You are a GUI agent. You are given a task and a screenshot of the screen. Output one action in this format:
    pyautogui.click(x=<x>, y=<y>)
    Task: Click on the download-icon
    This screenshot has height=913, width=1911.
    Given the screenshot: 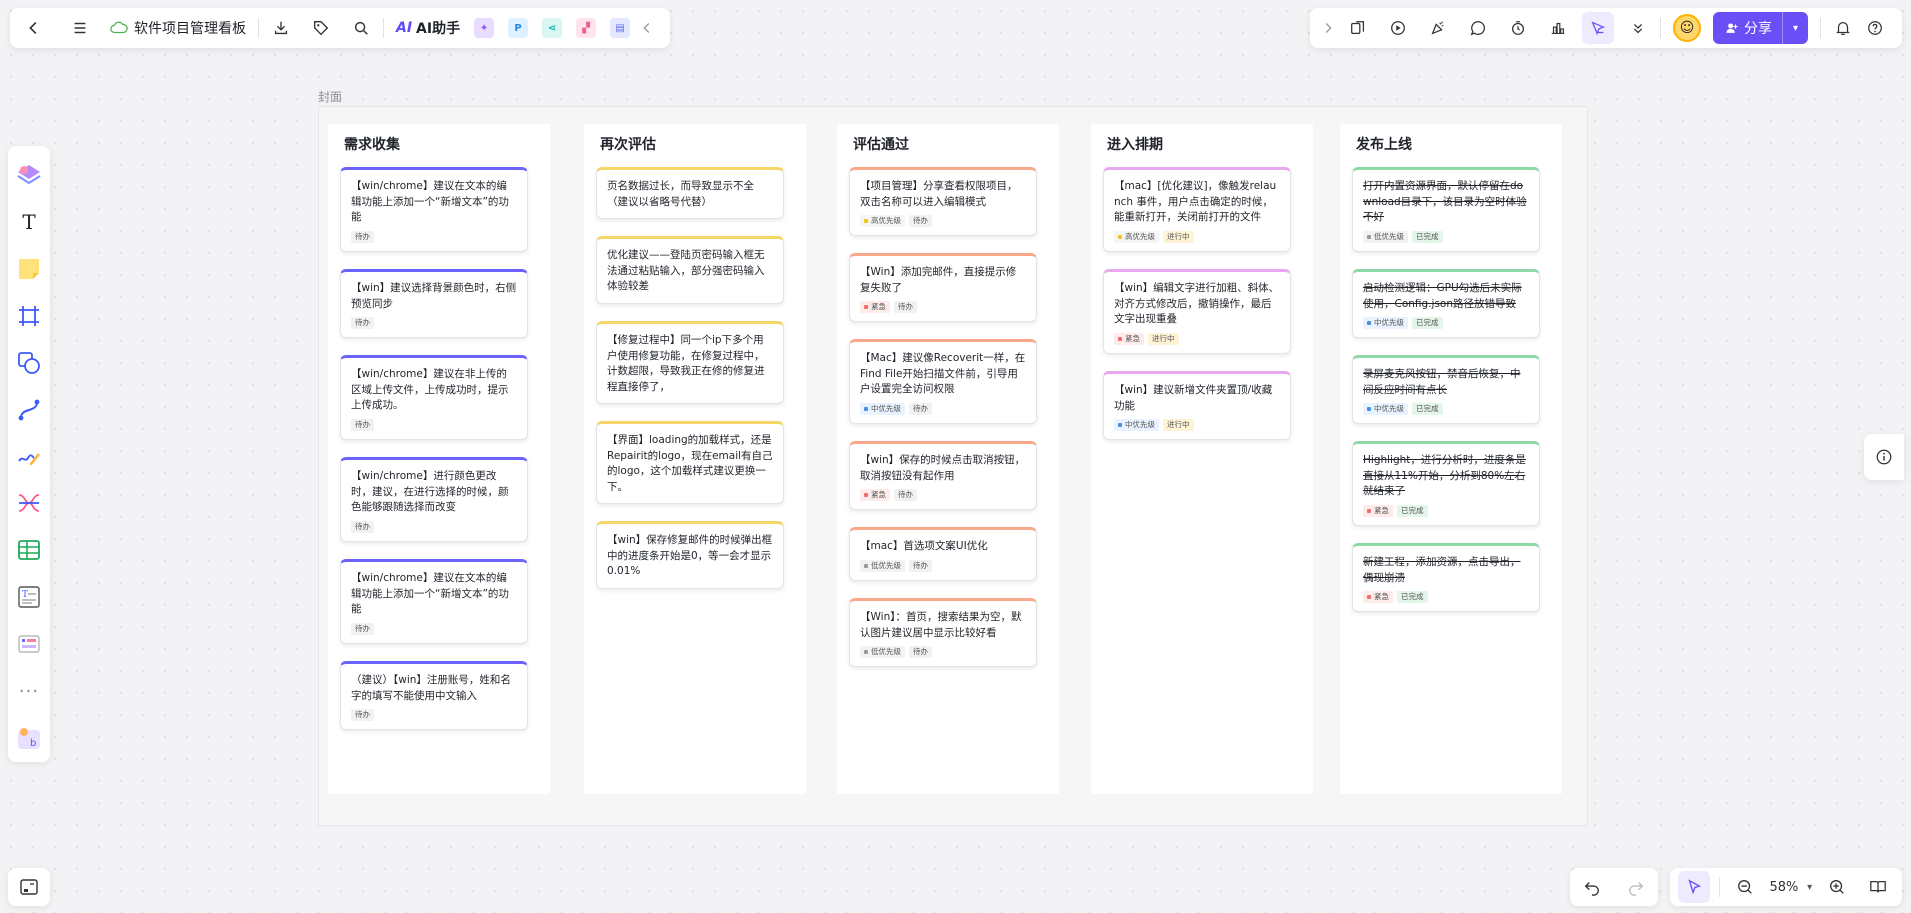 What is the action you would take?
    pyautogui.click(x=281, y=28)
    